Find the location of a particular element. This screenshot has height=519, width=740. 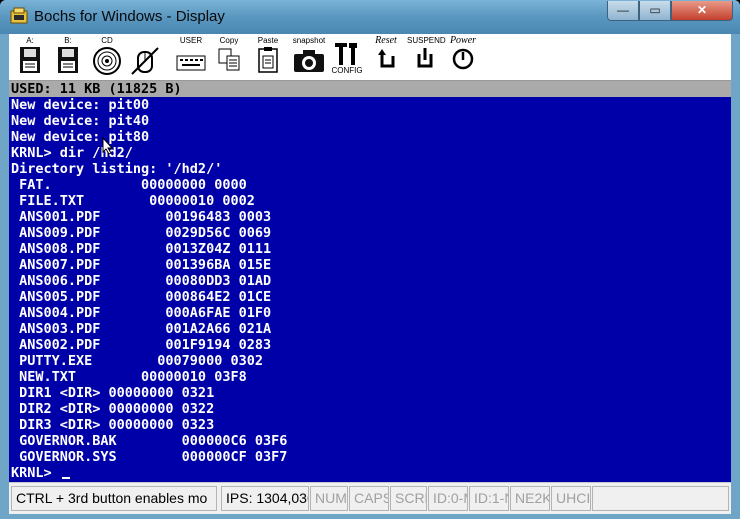

suspend-label: SUSPEND is located at coordinates (426, 40).